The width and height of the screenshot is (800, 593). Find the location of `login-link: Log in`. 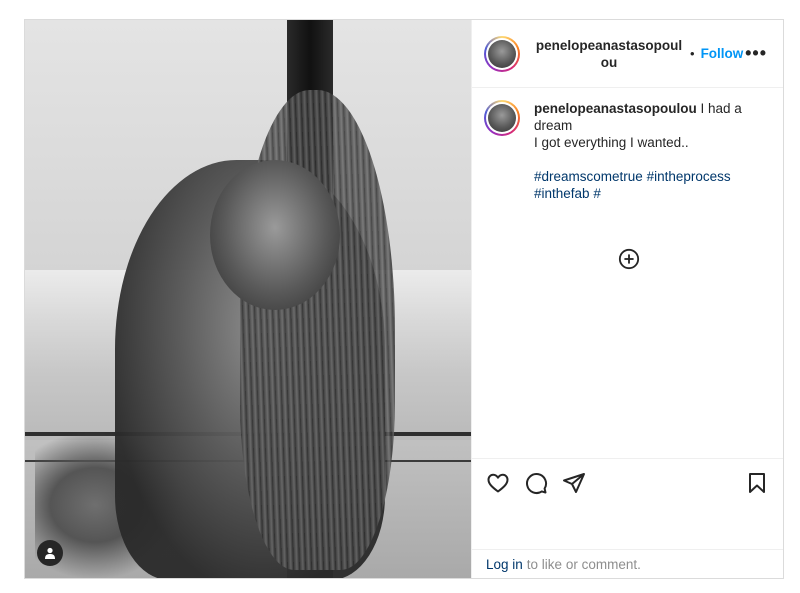

login-link: Log in is located at coordinates (504, 564).